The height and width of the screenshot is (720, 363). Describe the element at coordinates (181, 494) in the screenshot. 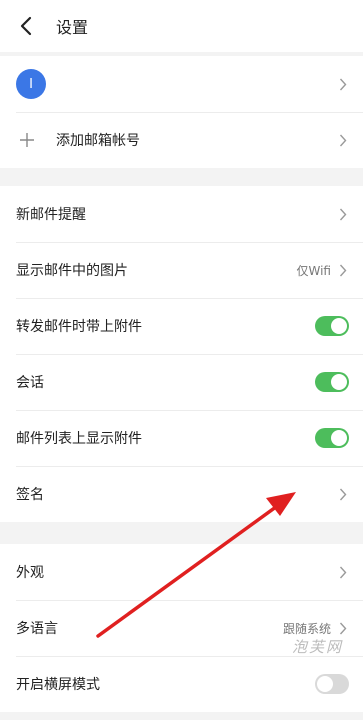

I see `signature-row: 签名` at that location.